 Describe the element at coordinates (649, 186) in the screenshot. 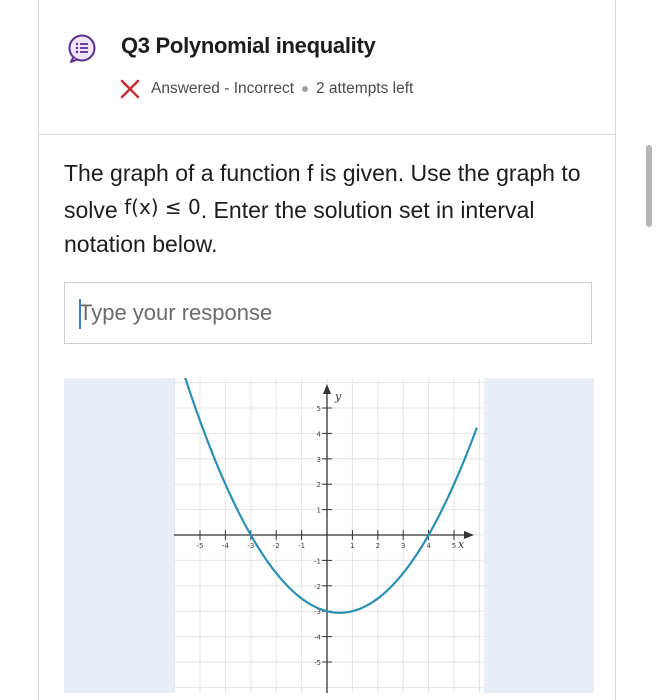

I see `scrollbar` at that location.